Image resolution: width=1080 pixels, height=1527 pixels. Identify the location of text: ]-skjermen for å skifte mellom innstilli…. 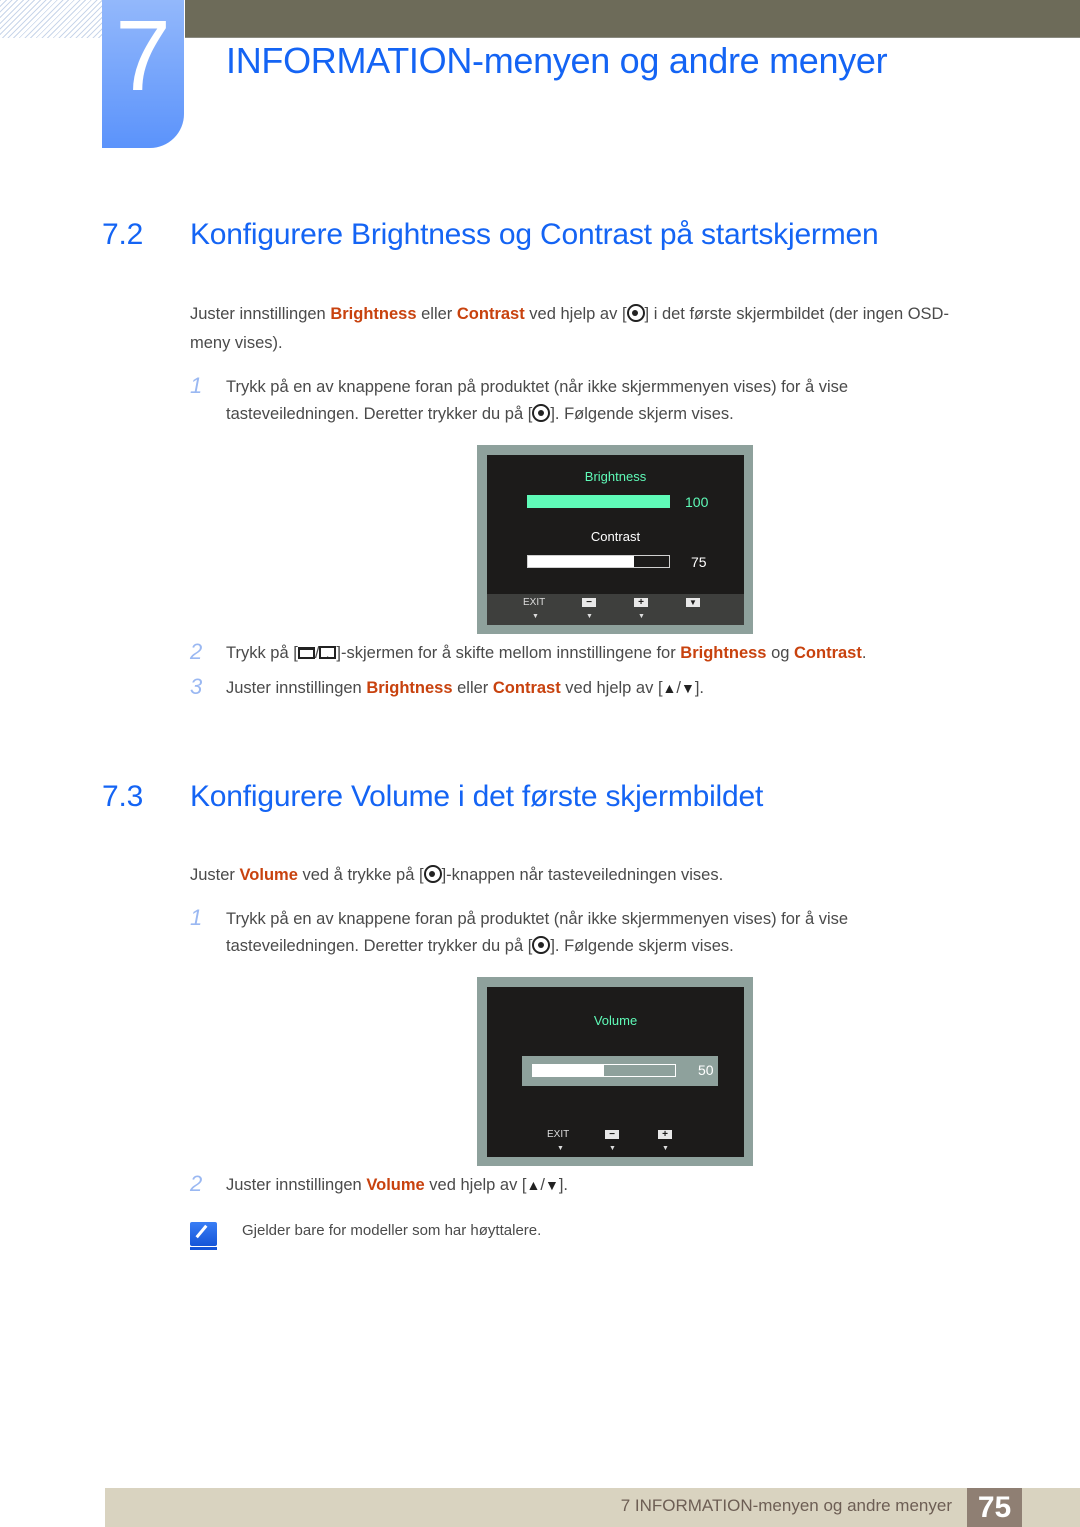
(508, 653).